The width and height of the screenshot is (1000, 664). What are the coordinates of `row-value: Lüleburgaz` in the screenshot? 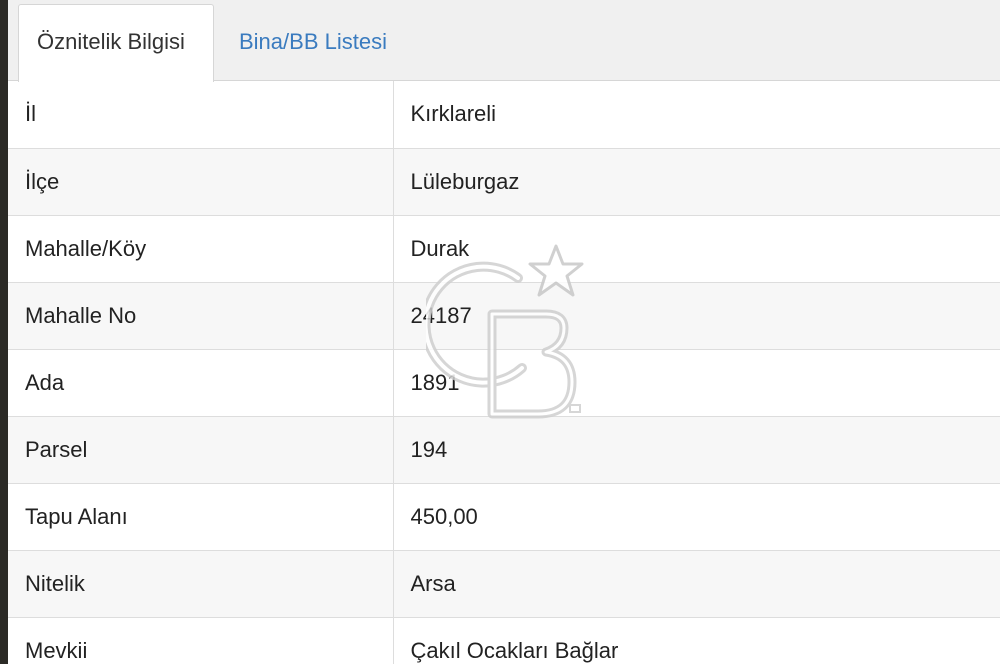 It's located at (696, 182).